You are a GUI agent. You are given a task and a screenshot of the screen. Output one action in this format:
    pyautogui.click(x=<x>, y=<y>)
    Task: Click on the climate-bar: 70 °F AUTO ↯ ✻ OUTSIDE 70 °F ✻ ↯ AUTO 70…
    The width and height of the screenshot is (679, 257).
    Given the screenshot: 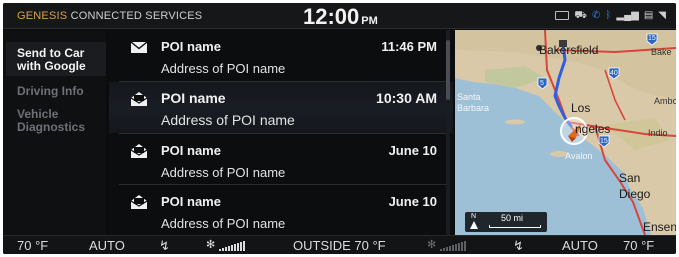 What is the action you would take?
    pyautogui.click(x=339, y=244)
    